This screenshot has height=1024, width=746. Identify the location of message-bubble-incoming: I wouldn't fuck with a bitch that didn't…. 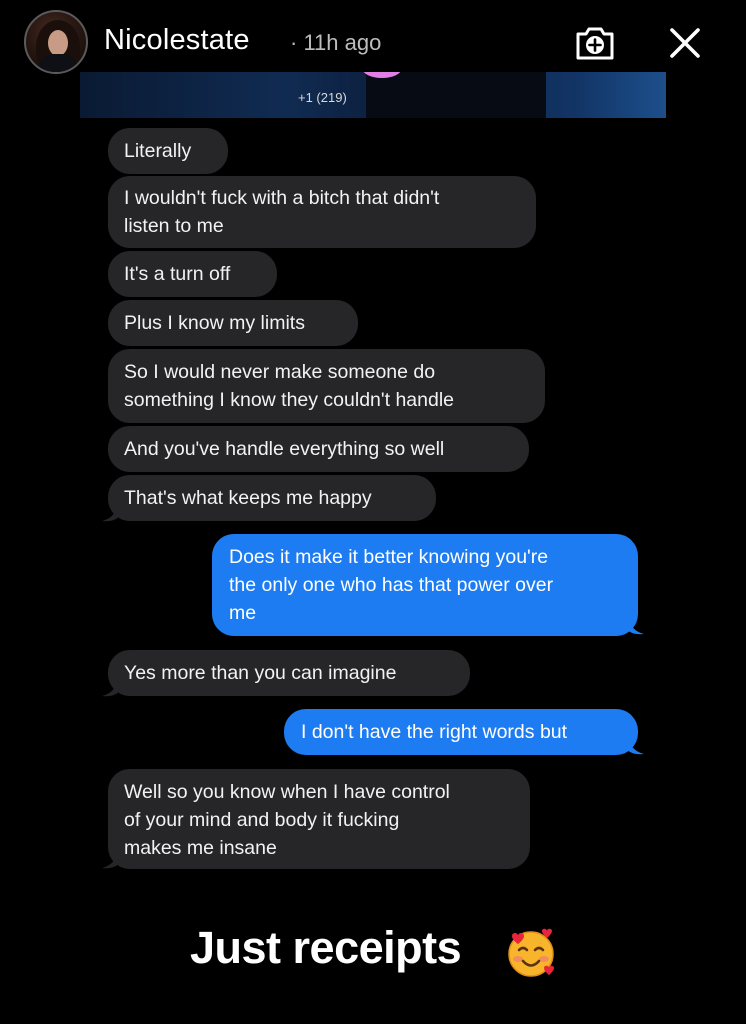
(322, 212).